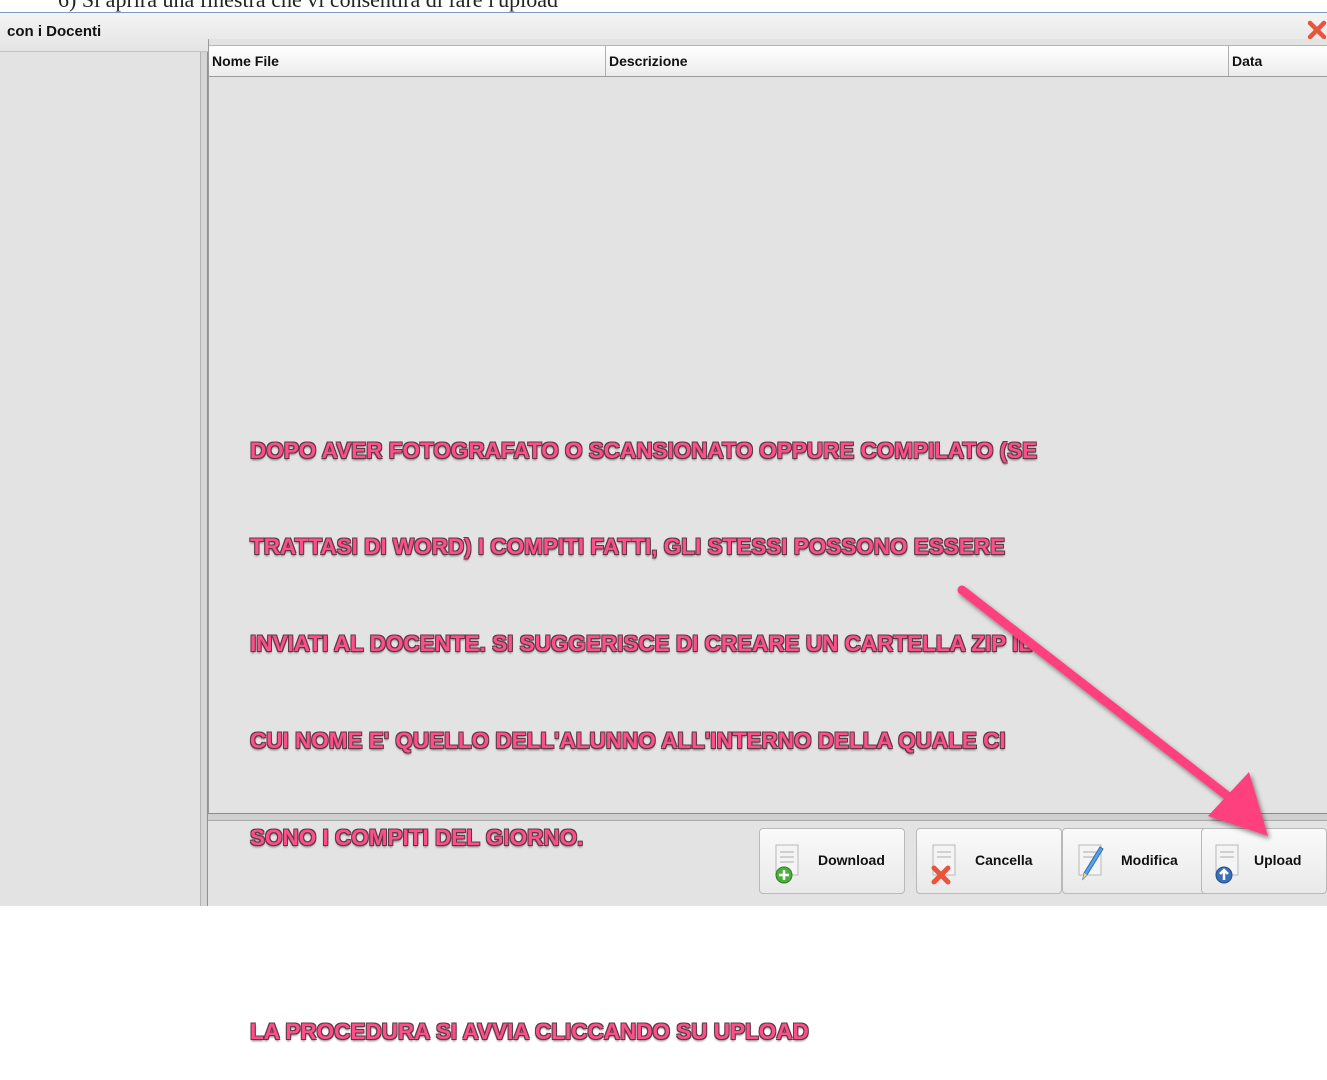 The image size is (1327, 1080). I want to click on vertical-splitter, so click(204, 479).